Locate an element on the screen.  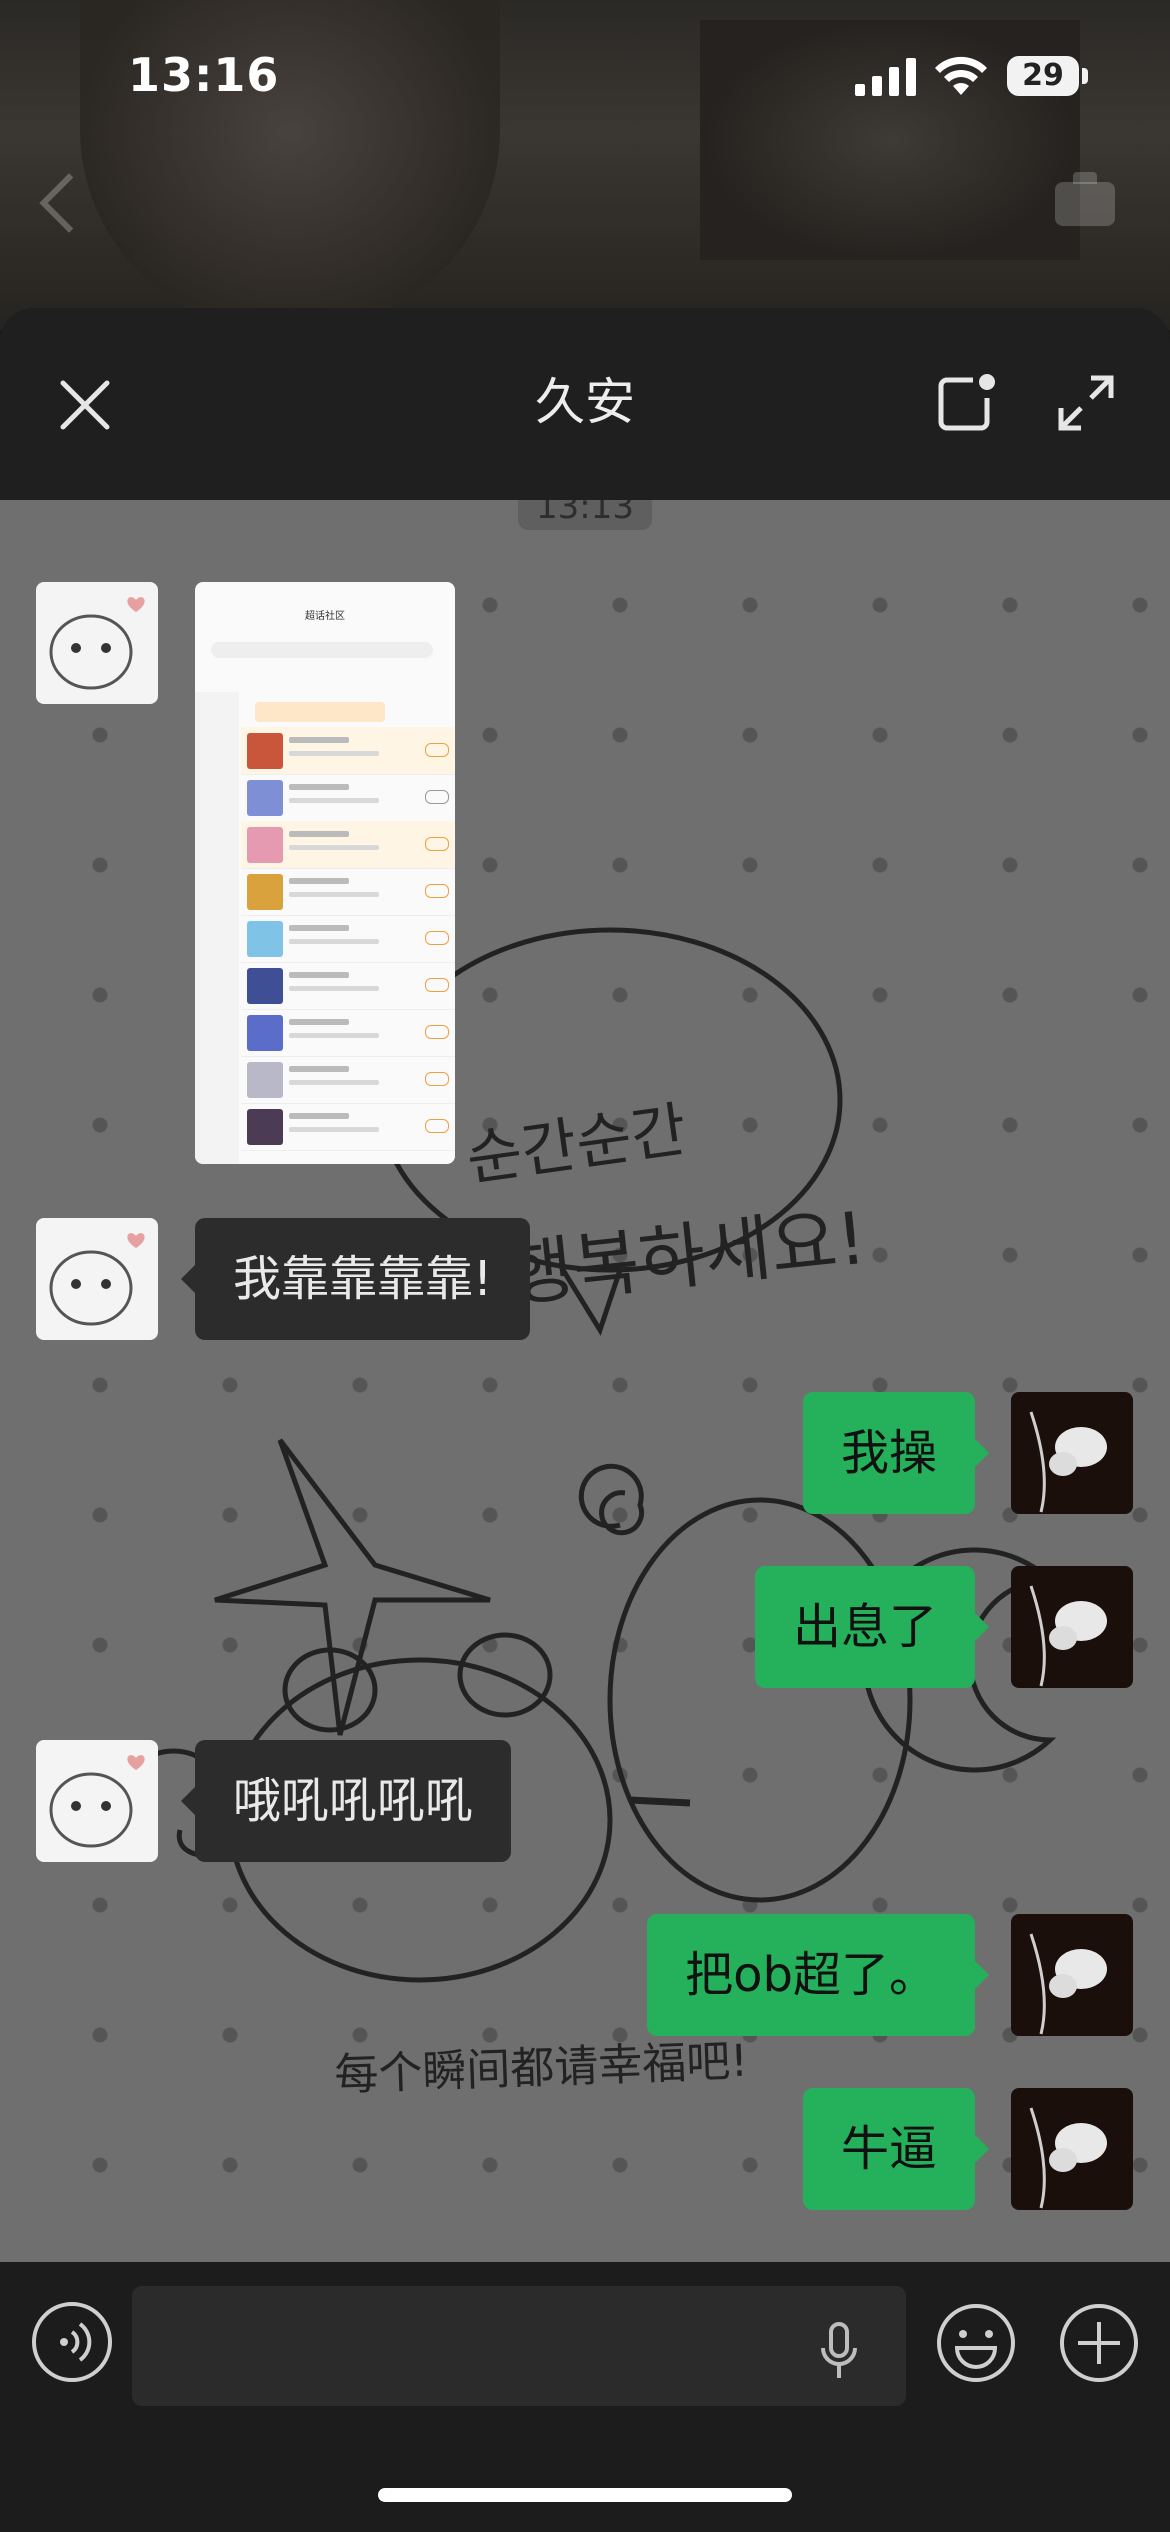
plus-icon is located at coordinates (1099, 2343).